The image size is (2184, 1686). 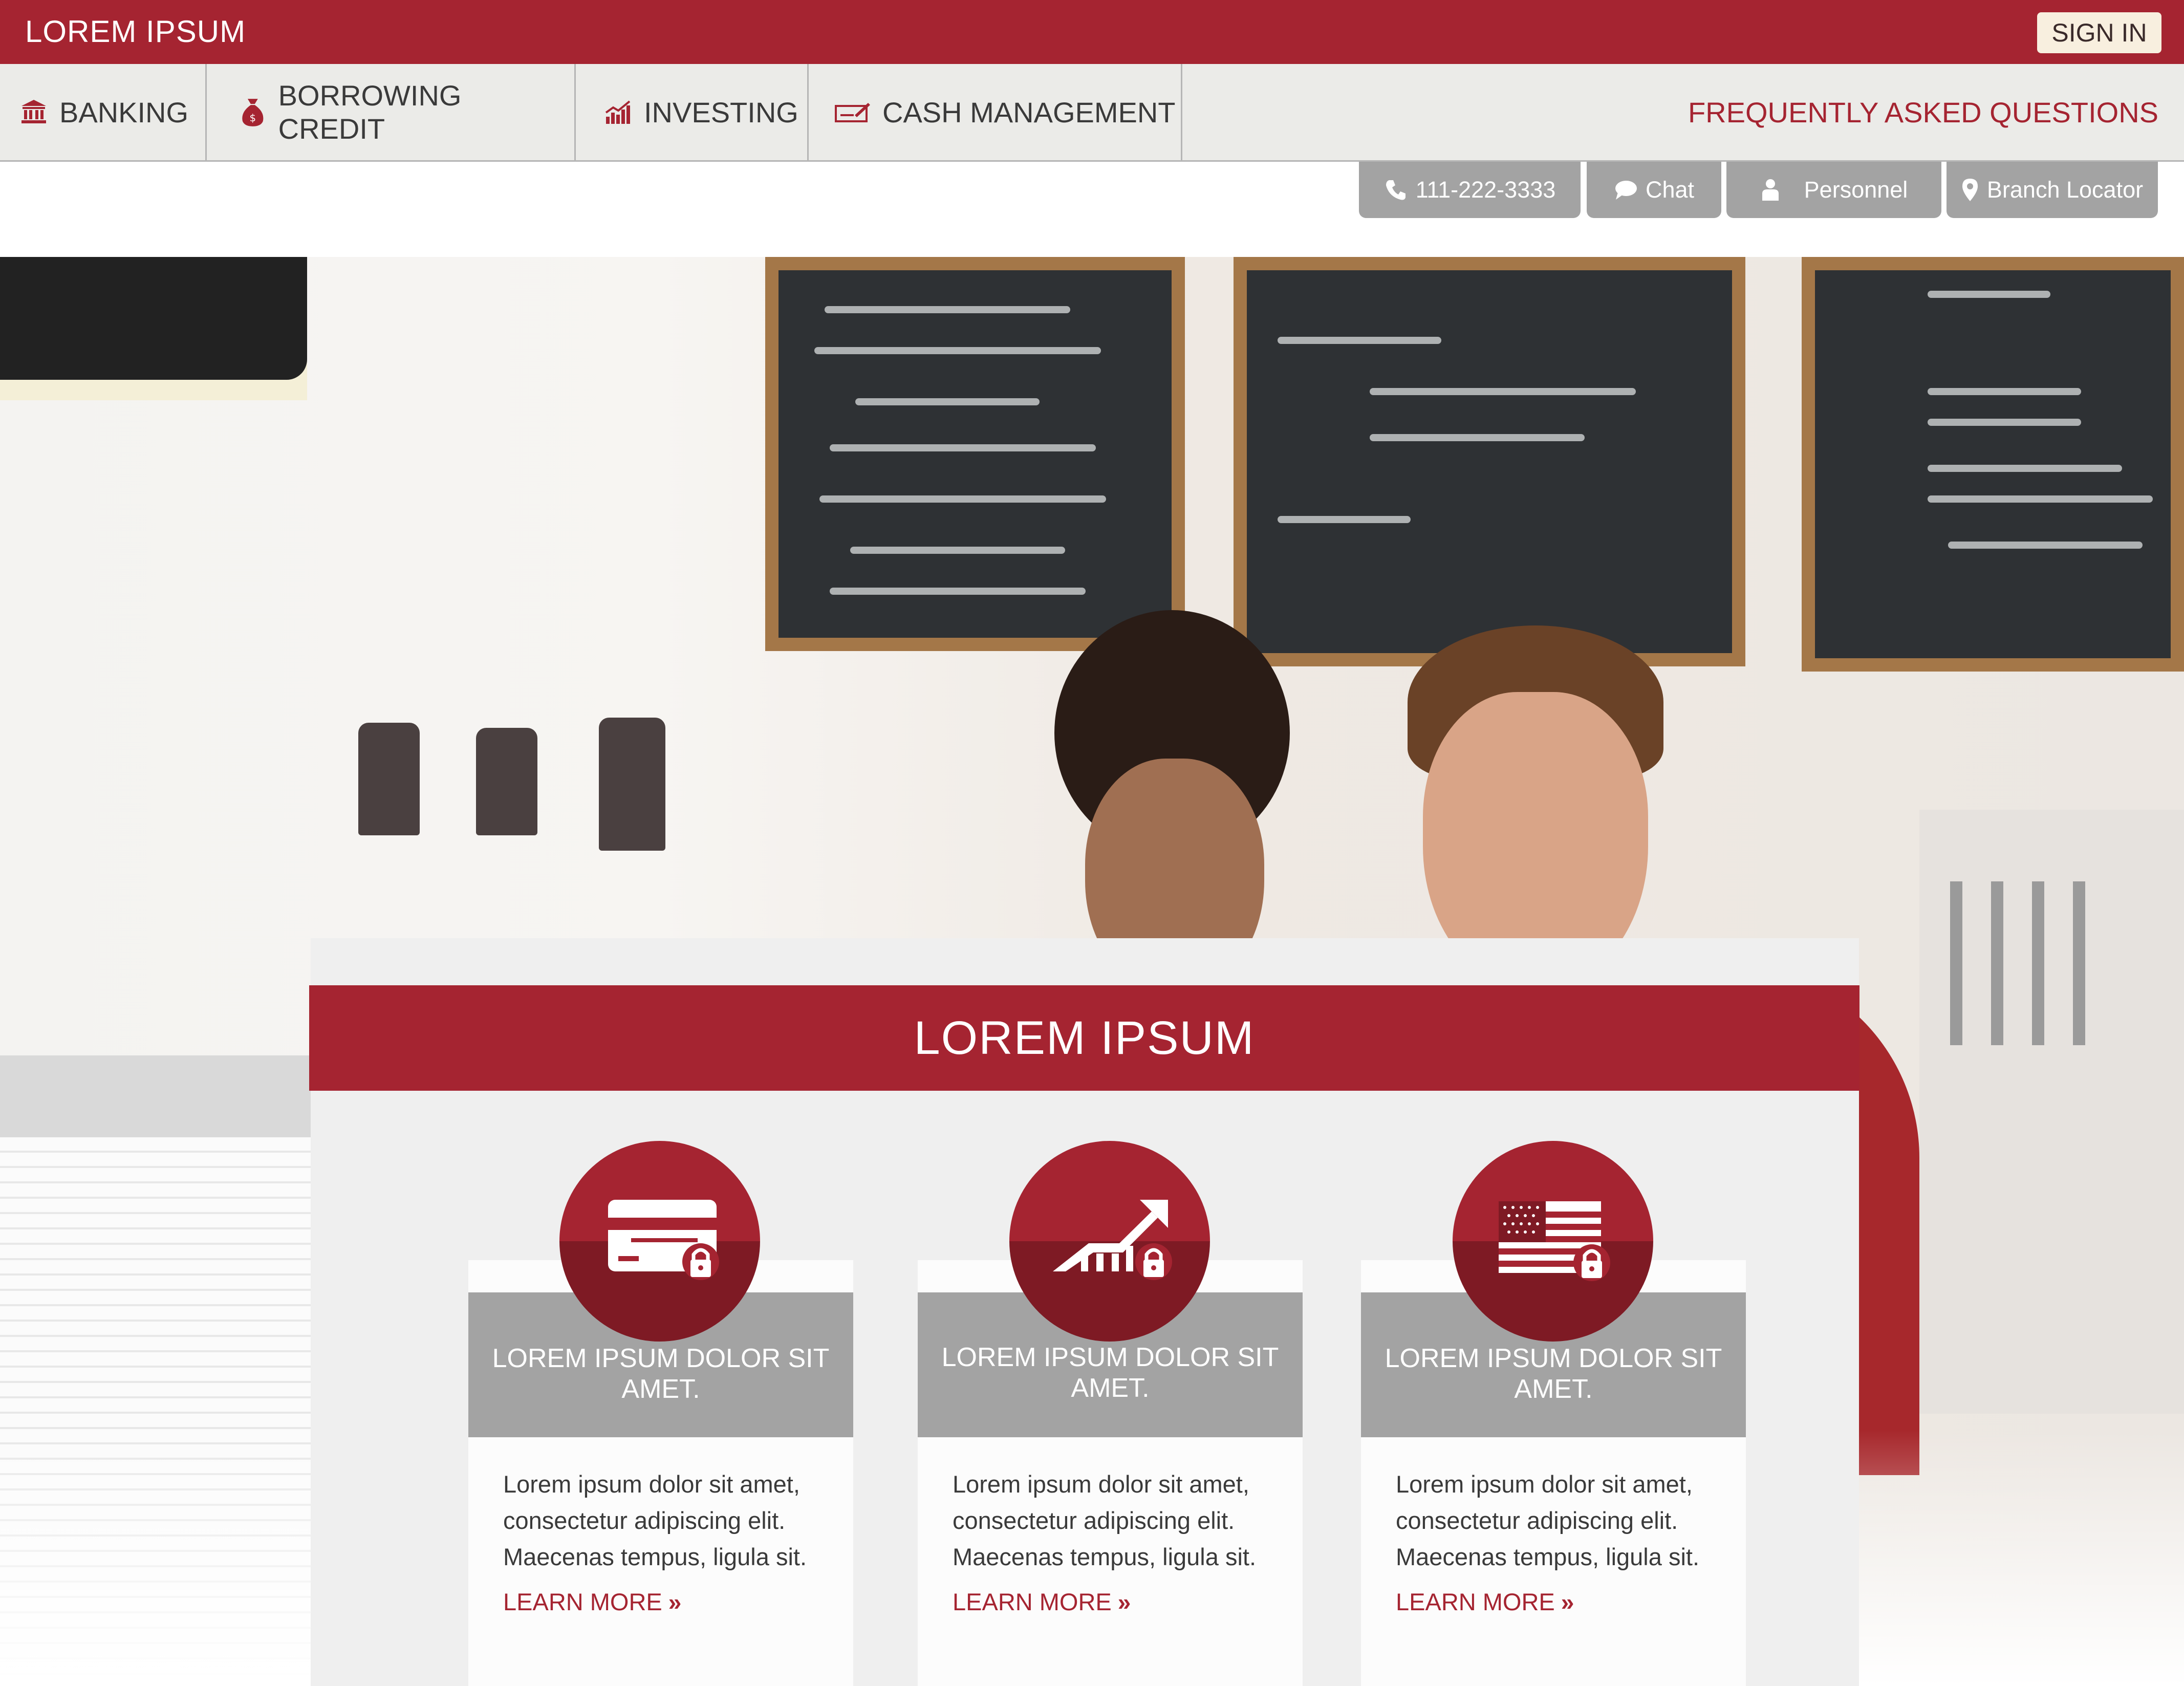 I want to click on top-bar: LOREM IPSUM SIGN IN, so click(x=1092, y=32).